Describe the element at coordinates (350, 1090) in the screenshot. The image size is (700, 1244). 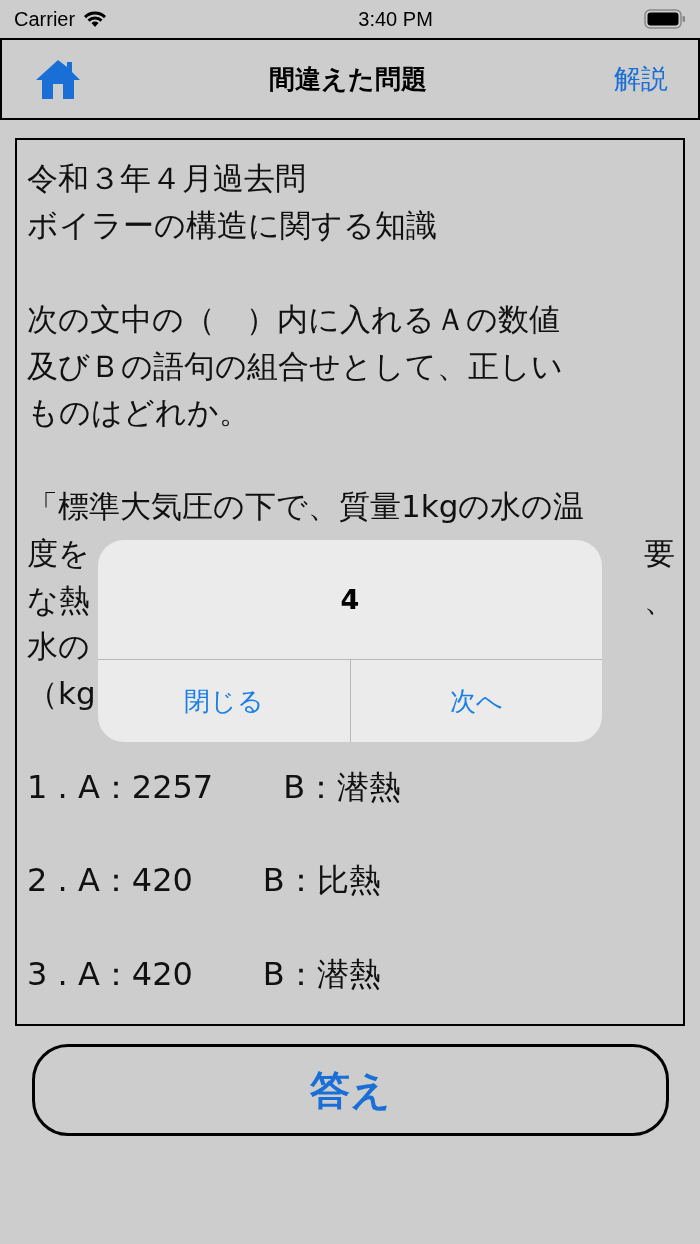
I see `answer-button: 答え` at that location.